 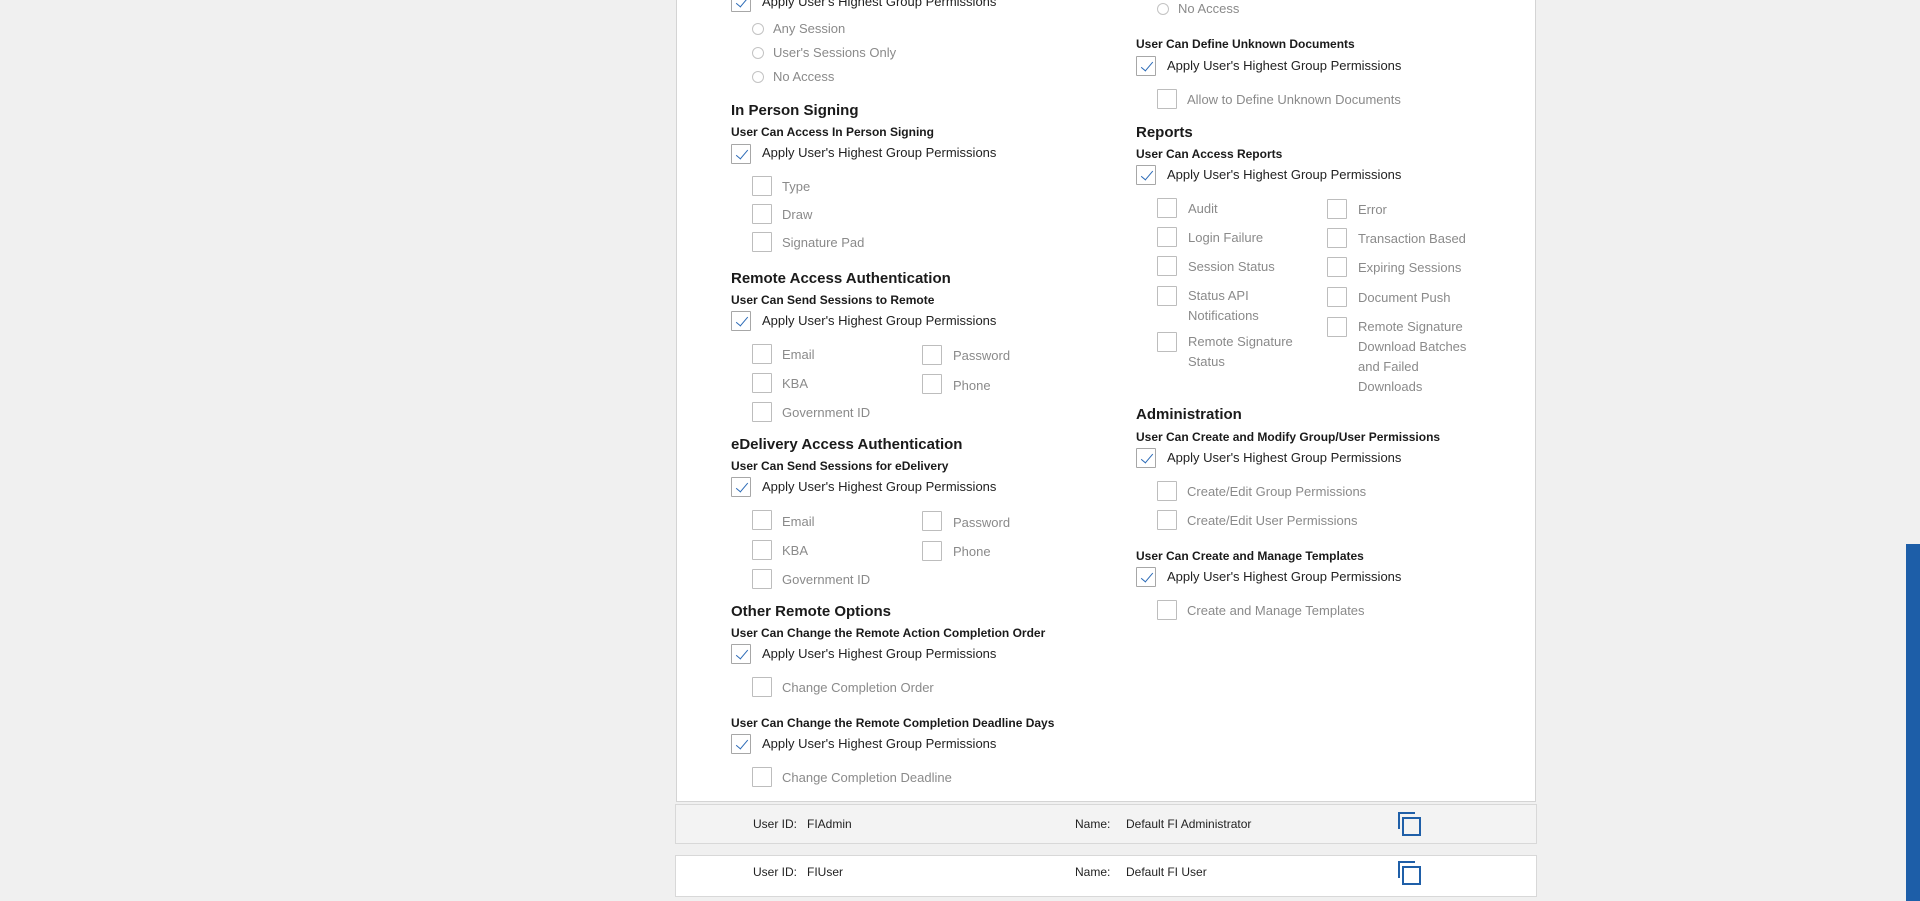 I want to click on apply-highest-label-completion-deadline: Apply User's Highest Group Permissions, so click(x=879, y=743).